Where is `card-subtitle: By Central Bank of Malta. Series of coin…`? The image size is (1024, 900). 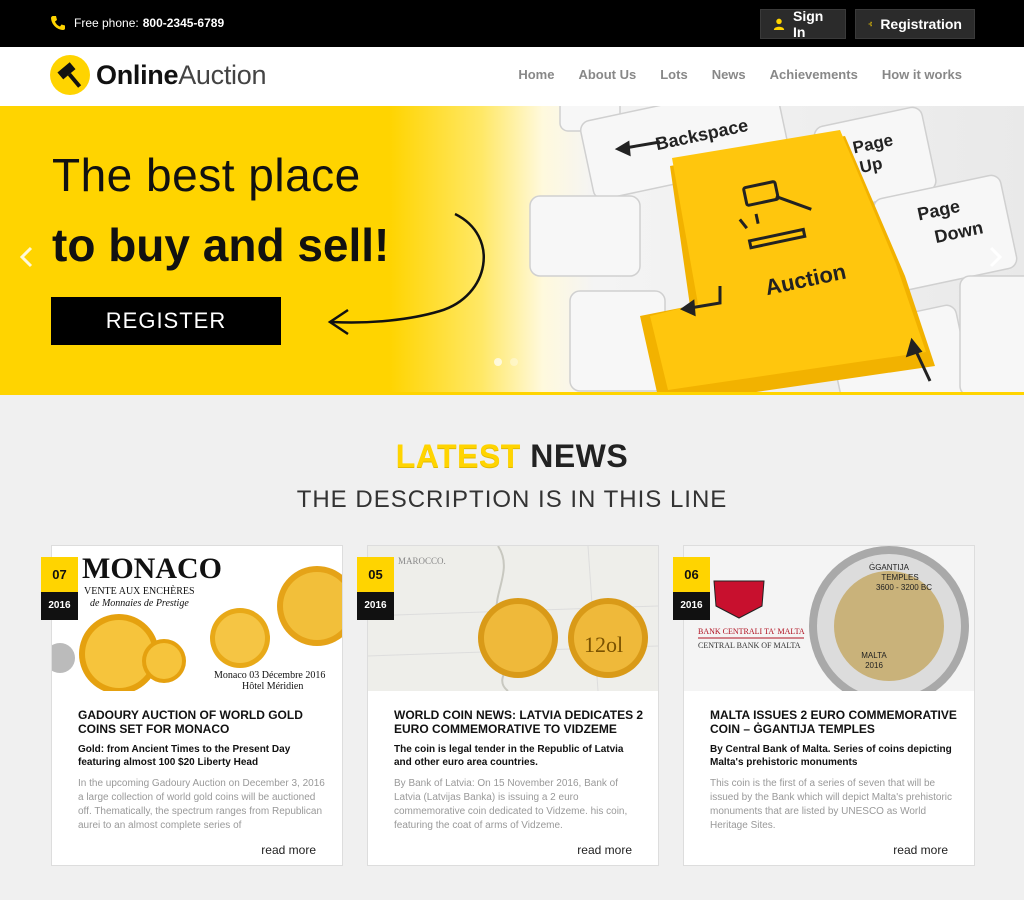
card-subtitle: By Central Bank of Malta. Series of coin… is located at coordinates (831, 756).